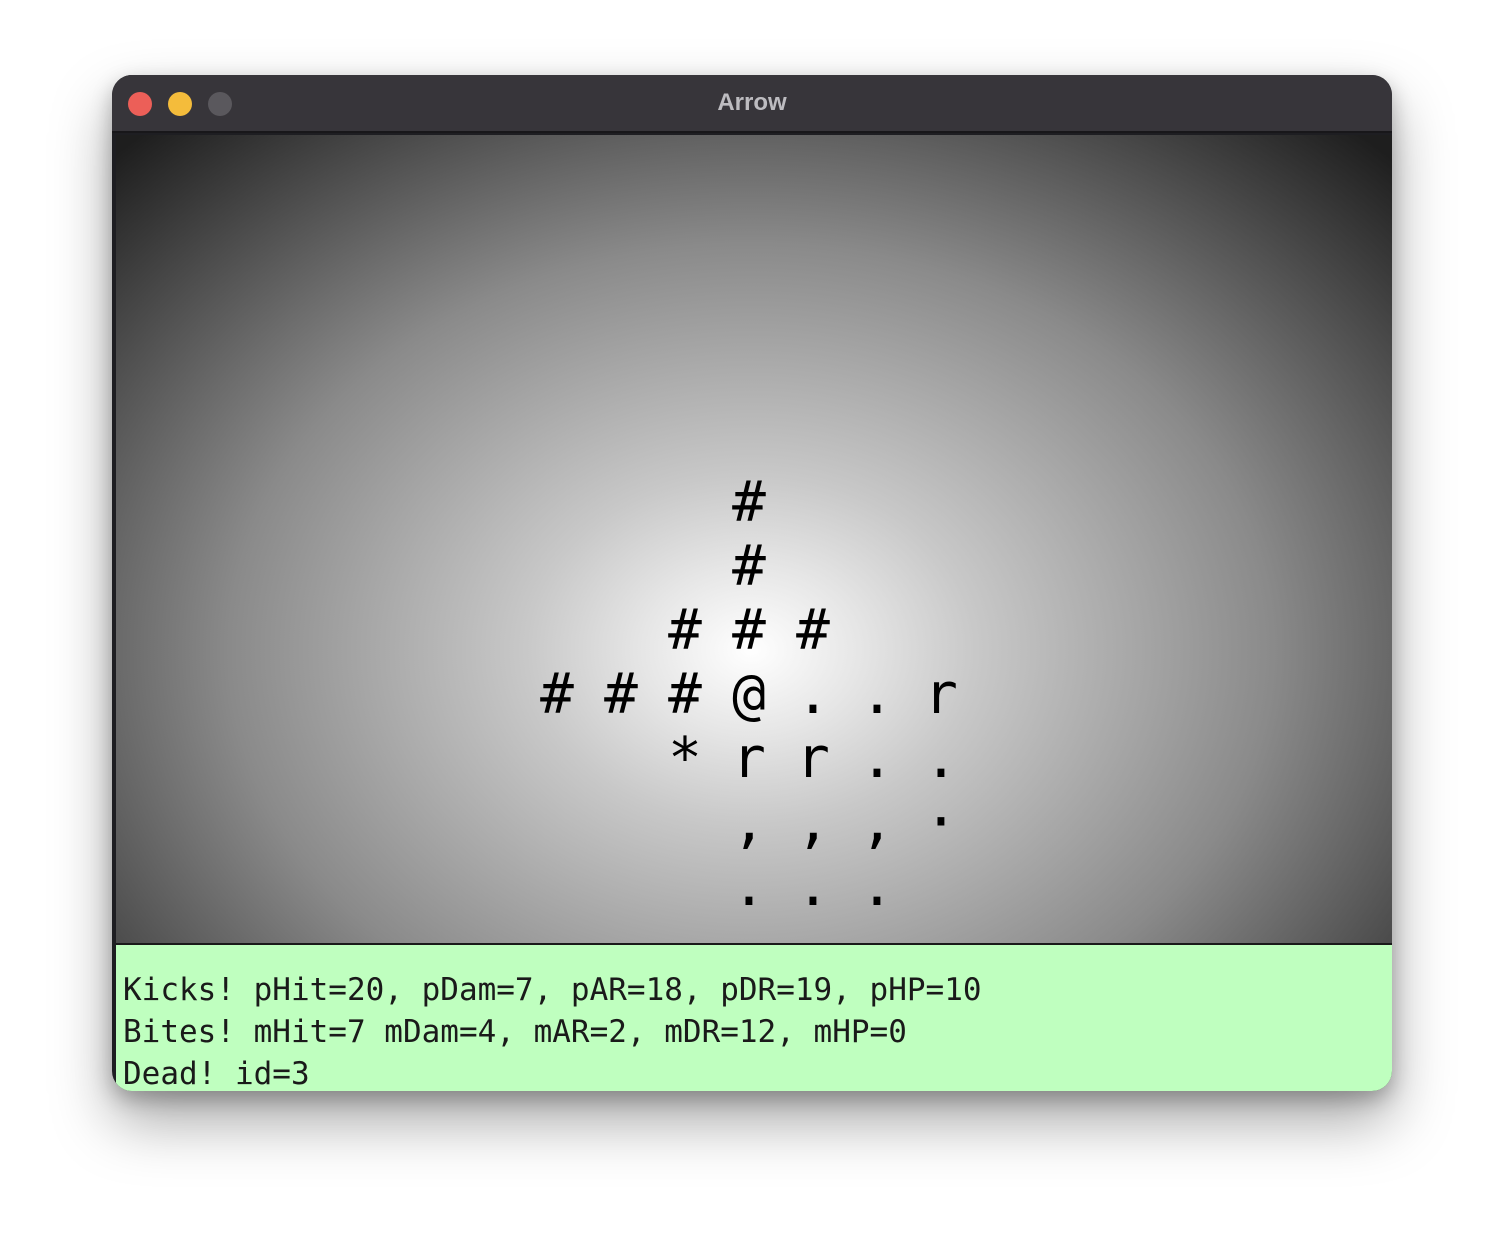  Describe the element at coordinates (749, 694) in the screenshot. I see `player-character: @` at that location.